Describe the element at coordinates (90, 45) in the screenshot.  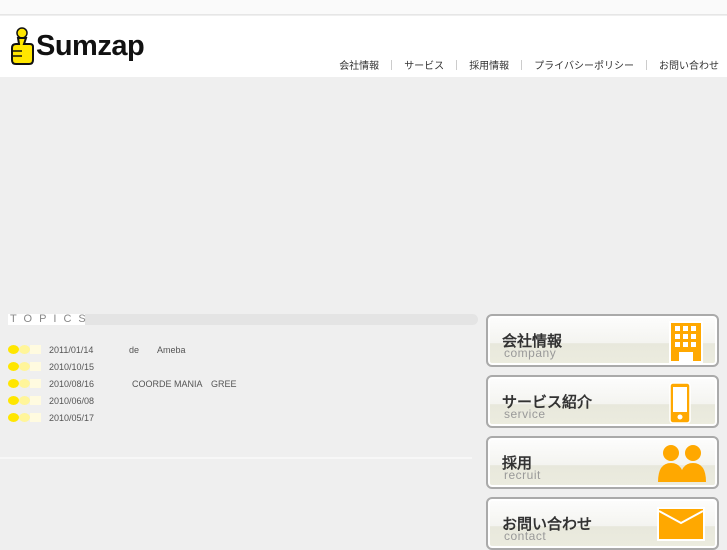
I see `logo-text: Sumzap` at that location.